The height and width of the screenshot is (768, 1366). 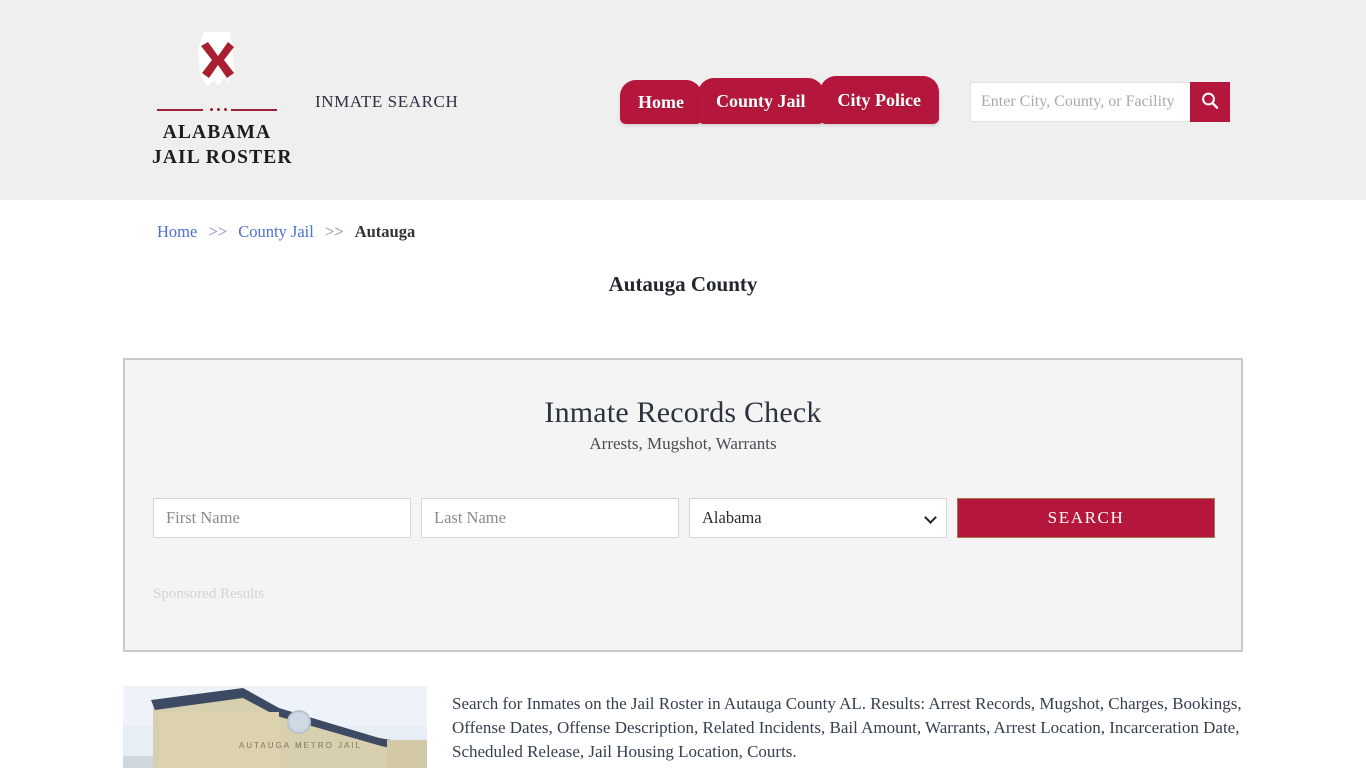 What do you see at coordinates (222, 157) in the screenshot?
I see `logo-text-line2: JAIL ROSTER` at bounding box center [222, 157].